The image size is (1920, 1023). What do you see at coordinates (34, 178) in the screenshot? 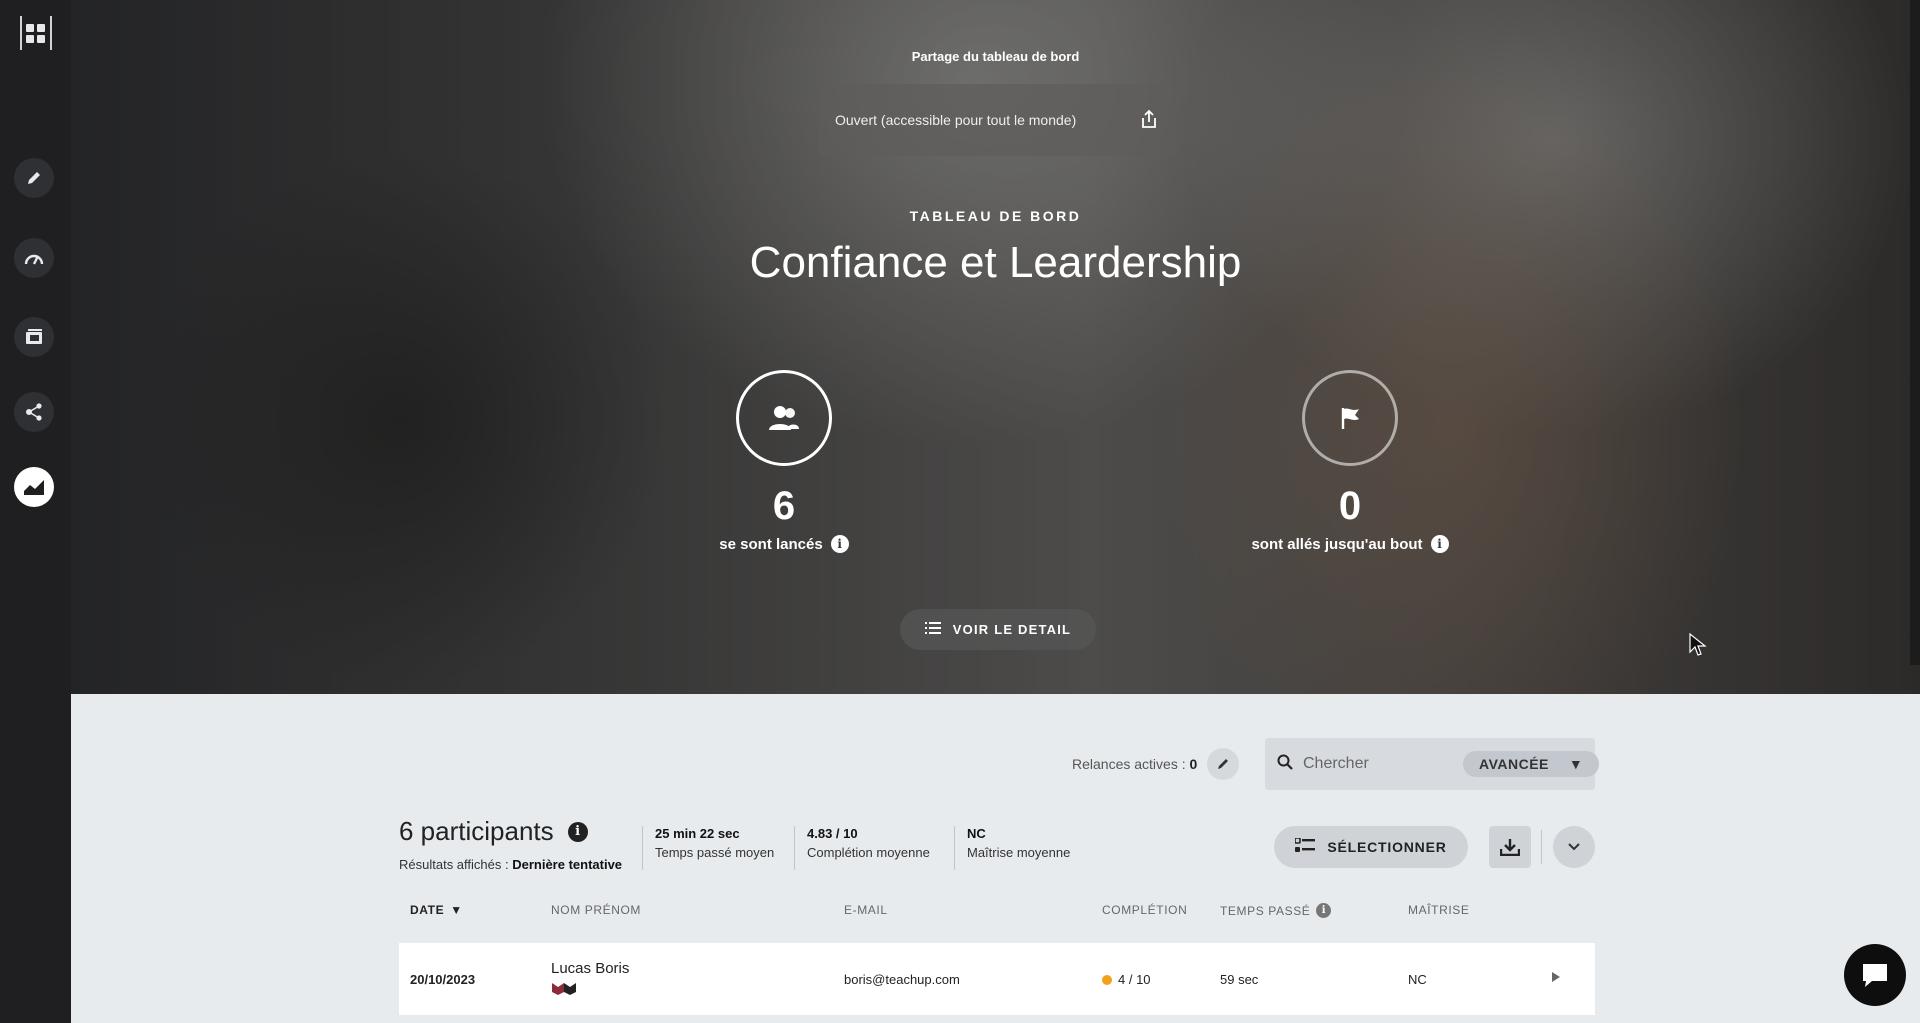
I see `pencil-icon` at bounding box center [34, 178].